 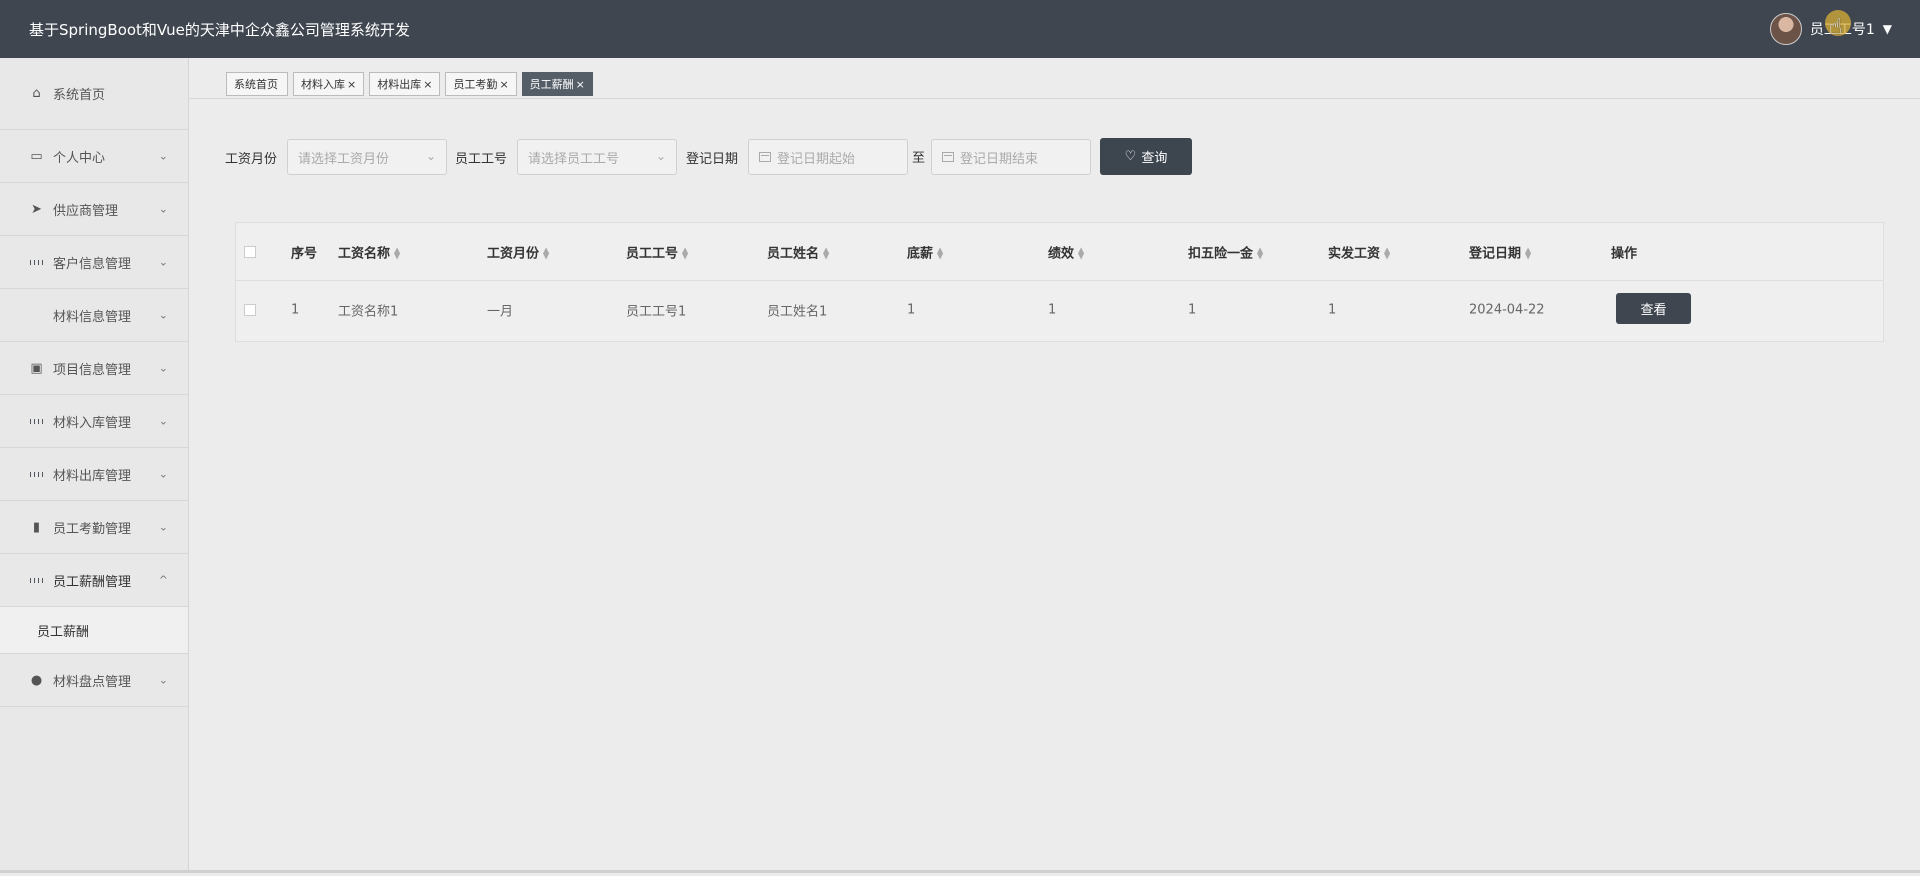 I want to click on header-employee-id: 员工工号 ▲ ▼, so click(x=657, y=251).